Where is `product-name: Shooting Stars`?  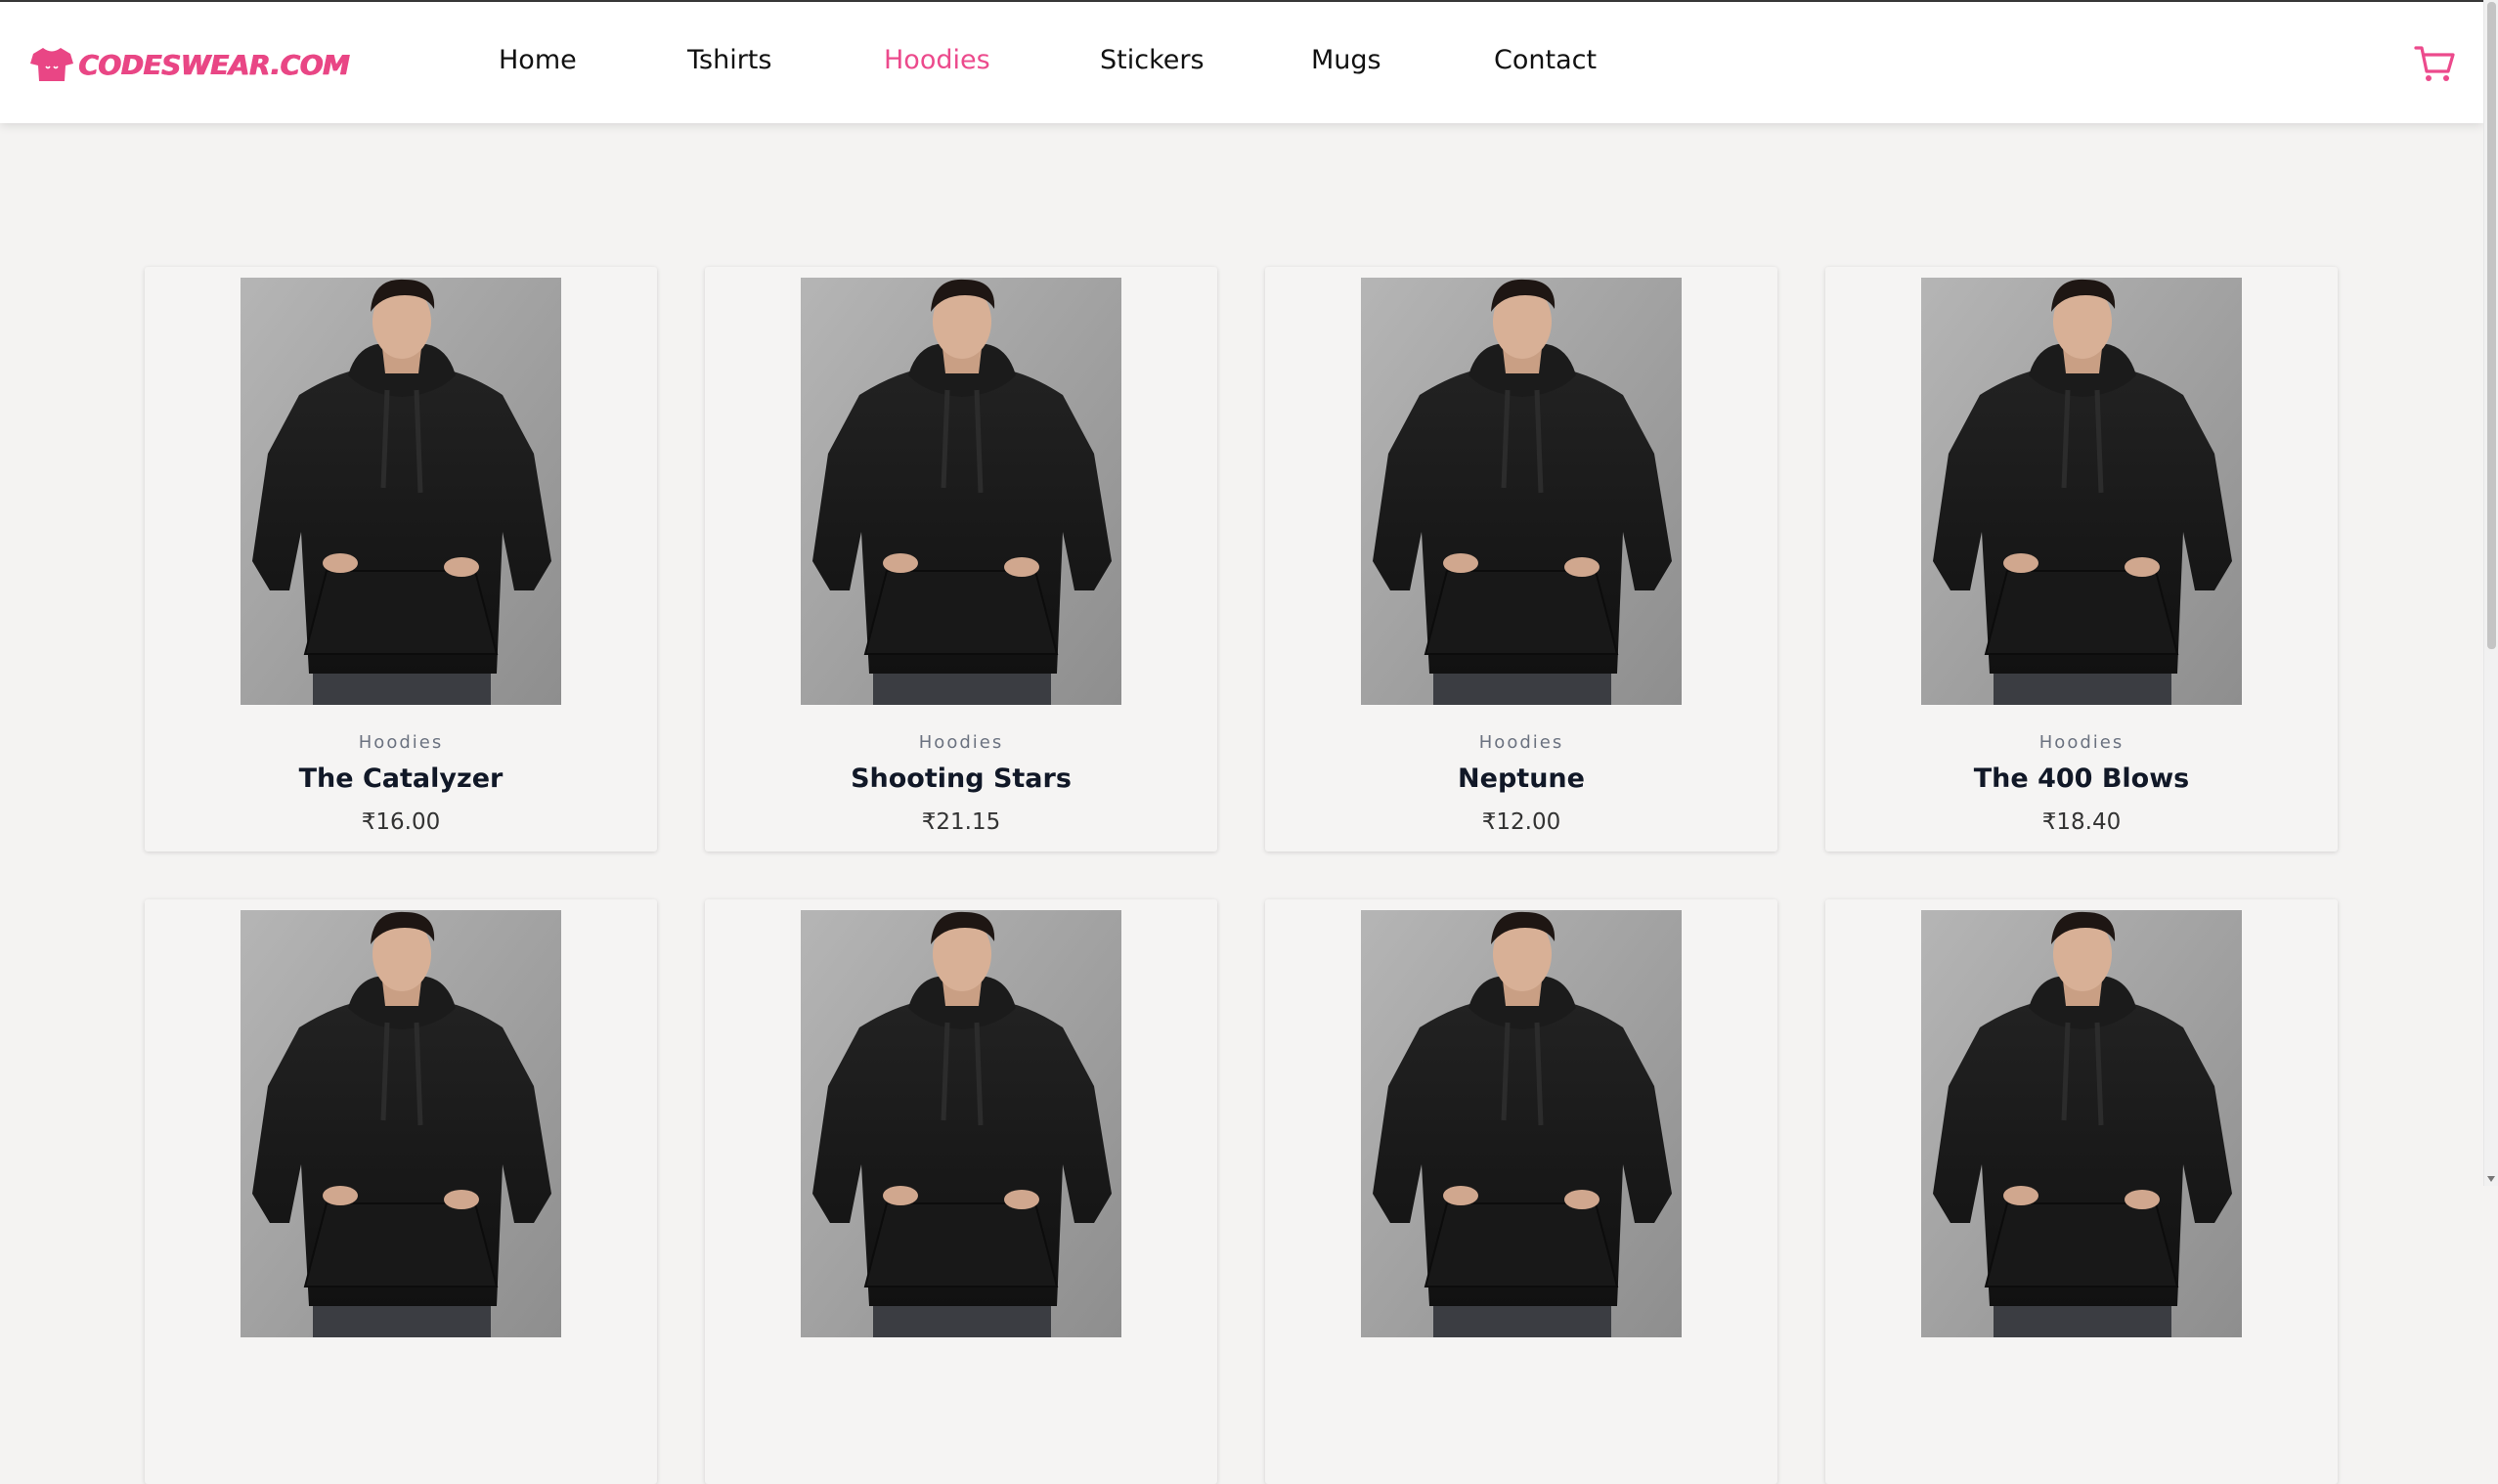
product-name: Shooting Stars is located at coordinates (961, 779).